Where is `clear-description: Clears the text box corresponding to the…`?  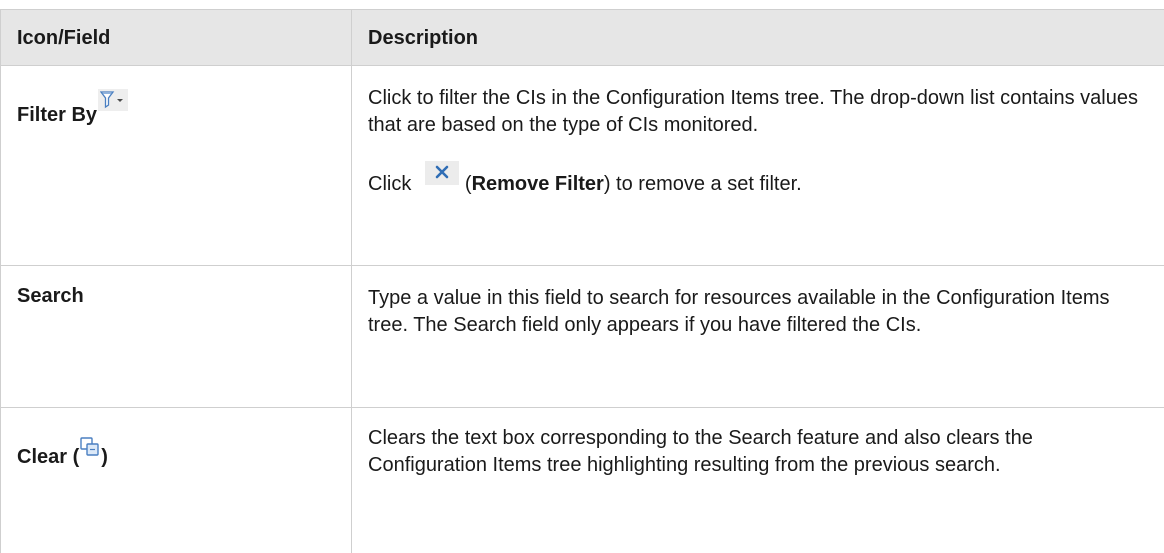
clear-description: Clears the text box corresponding to the… is located at coordinates (758, 452).